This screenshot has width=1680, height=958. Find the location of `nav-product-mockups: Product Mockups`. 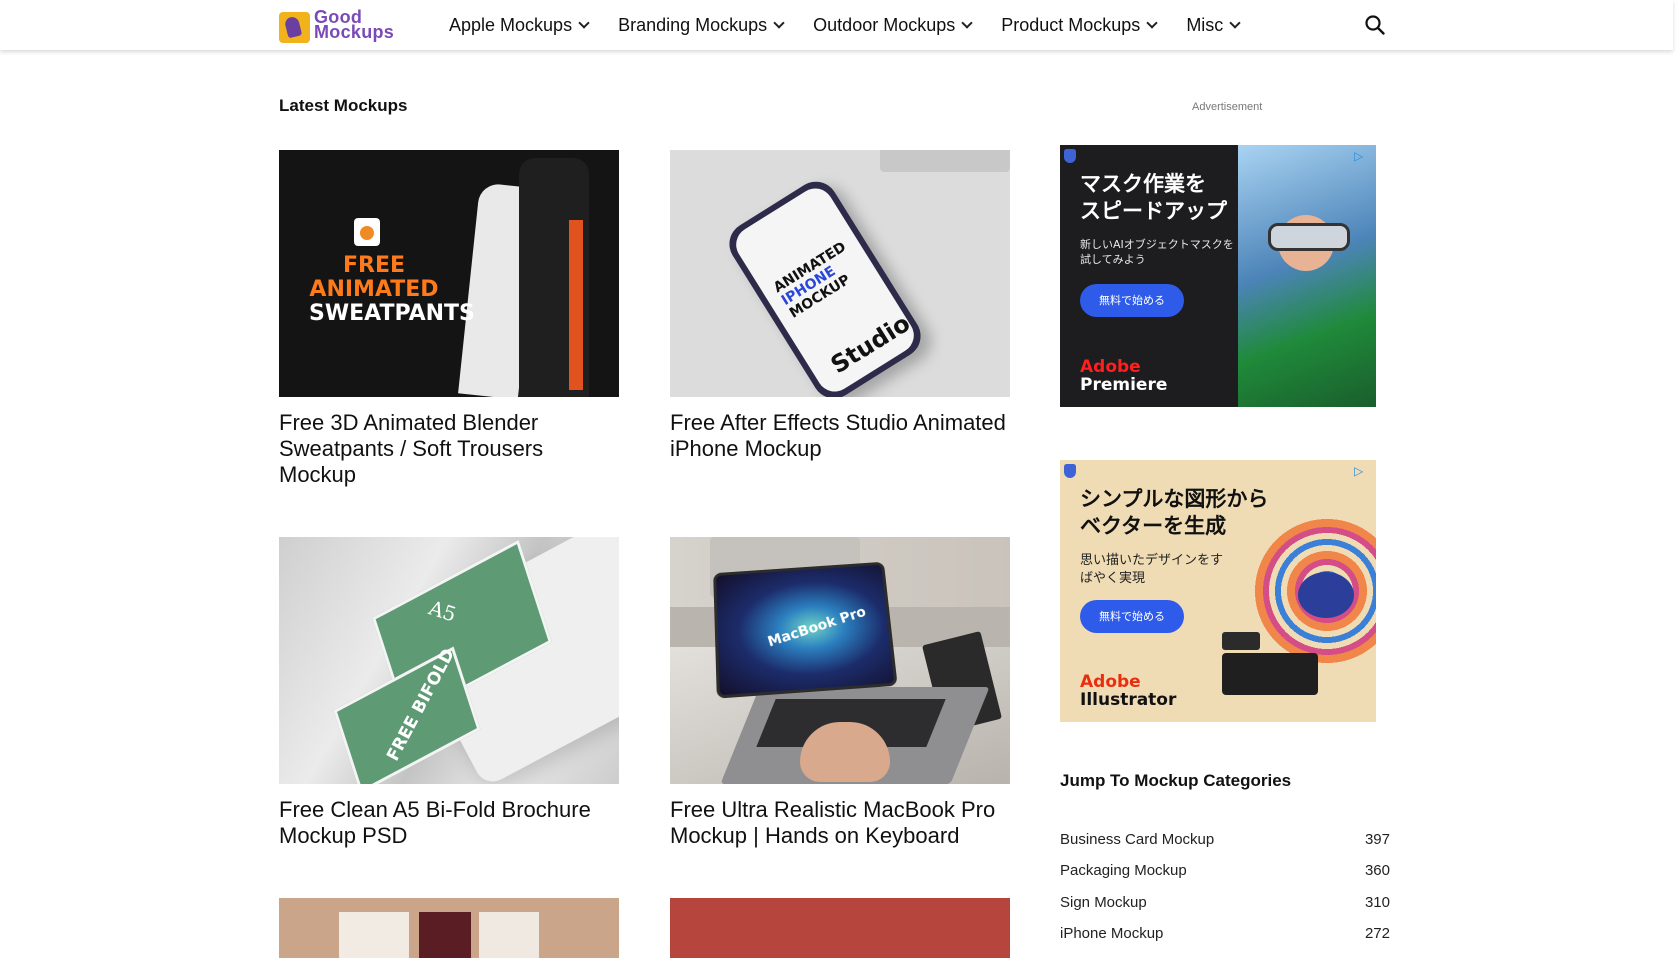

nav-product-mockups: Product Mockups is located at coordinates (1078, 25).